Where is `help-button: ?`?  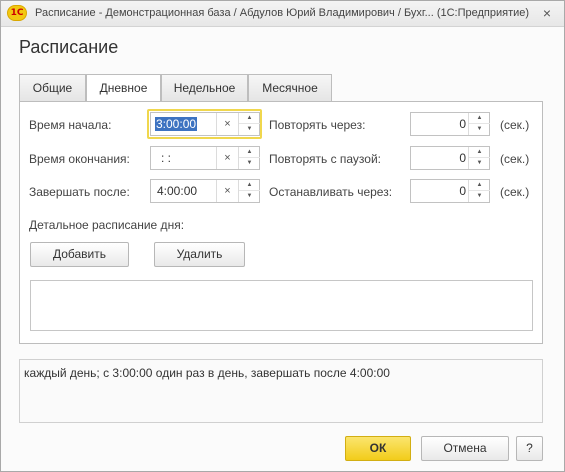 help-button: ? is located at coordinates (529, 448).